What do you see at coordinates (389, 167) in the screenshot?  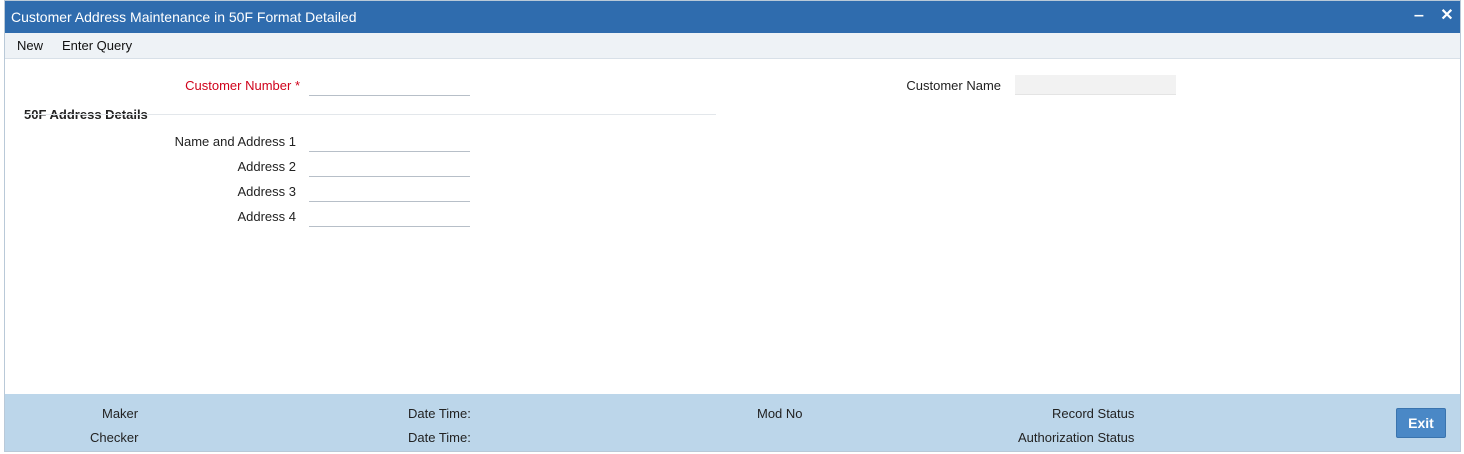 I see `address2-input` at bounding box center [389, 167].